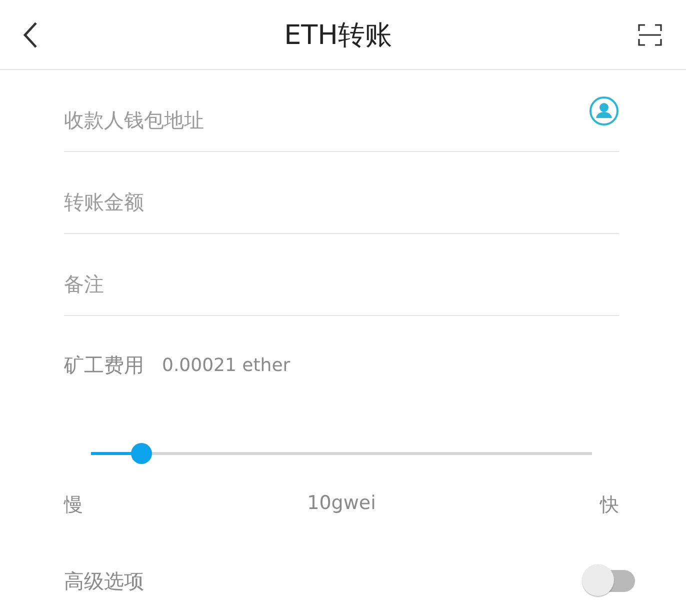 Image resolution: width=686 pixels, height=608 pixels. What do you see at coordinates (341, 453) in the screenshot?
I see `gas-slider` at bounding box center [341, 453].